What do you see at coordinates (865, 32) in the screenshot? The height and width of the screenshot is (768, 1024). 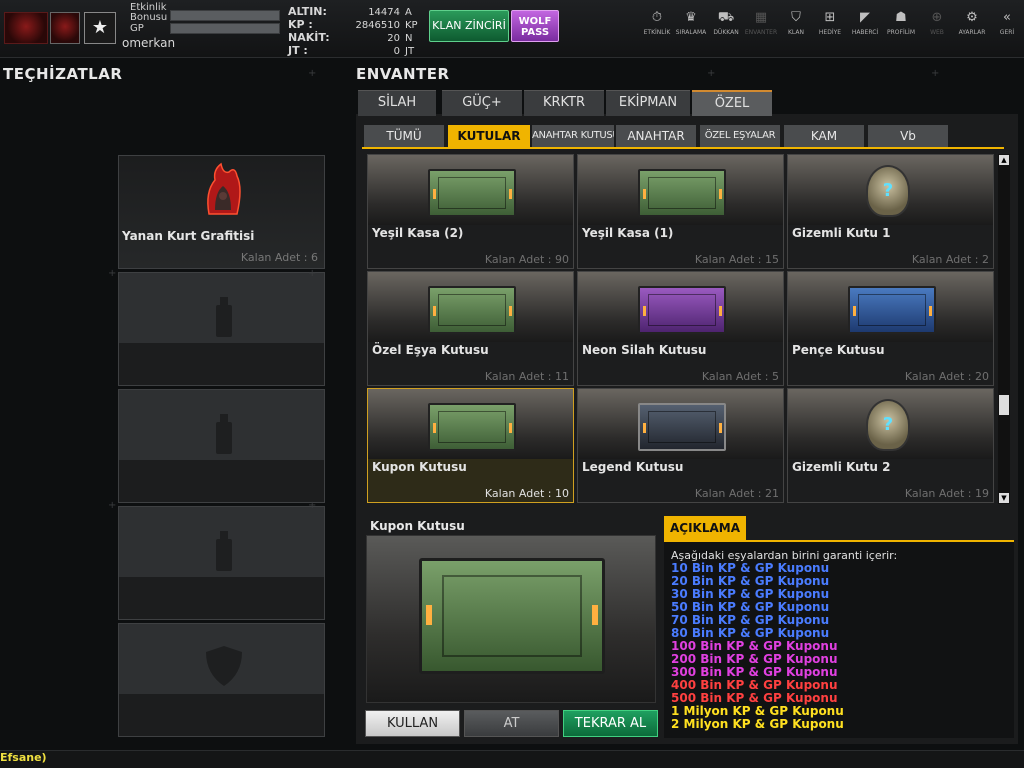 I see `nav-label: HABERCİ` at bounding box center [865, 32].